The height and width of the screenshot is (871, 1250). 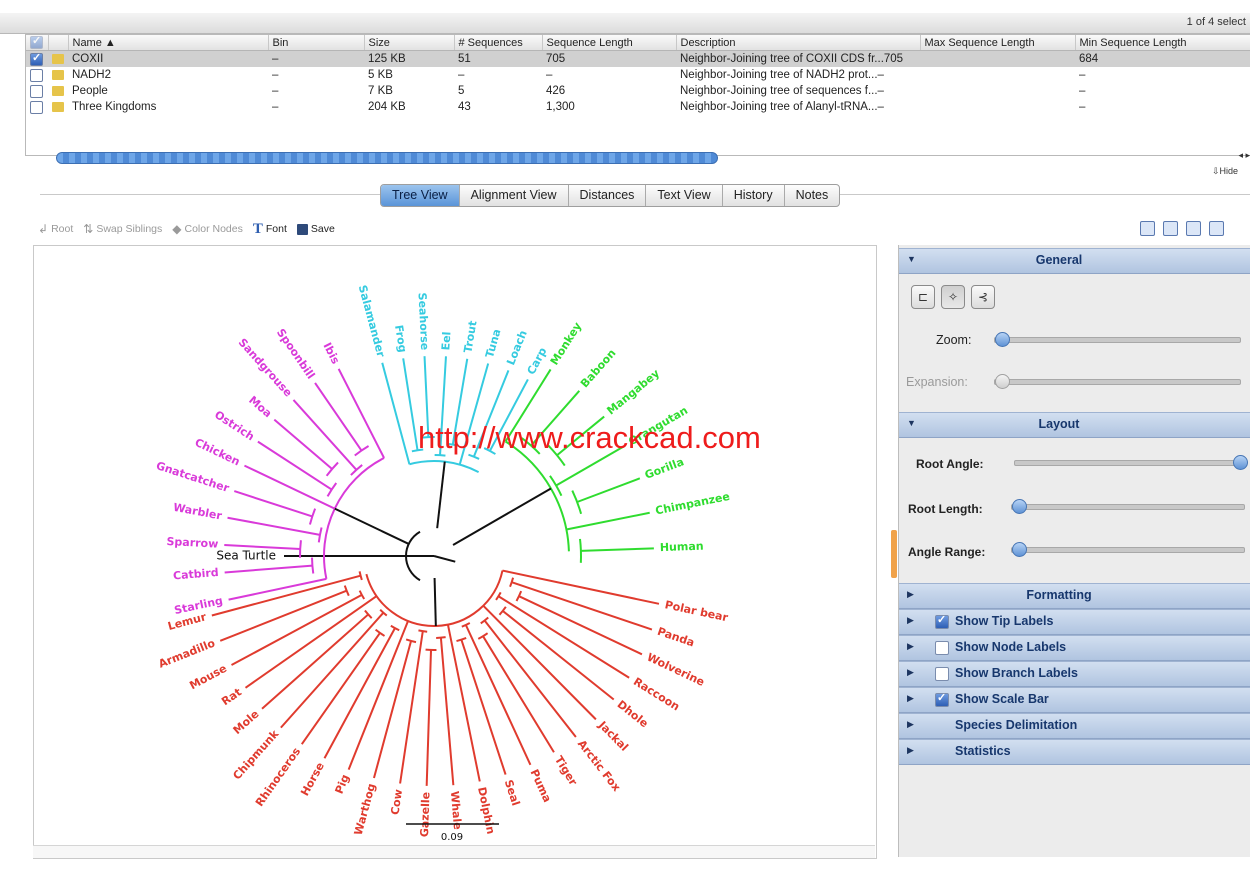 What do you see at coordinates (461, 91) in the screenshot?
I see `cell-sequences: 5` at bounding box center [461, 91].